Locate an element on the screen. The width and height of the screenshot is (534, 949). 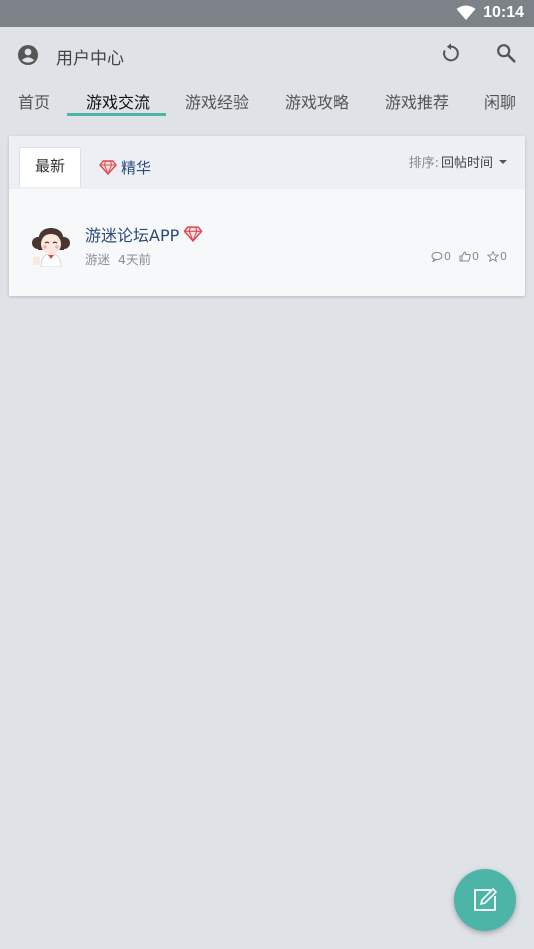
avatar is located at coordinates (51, 245).